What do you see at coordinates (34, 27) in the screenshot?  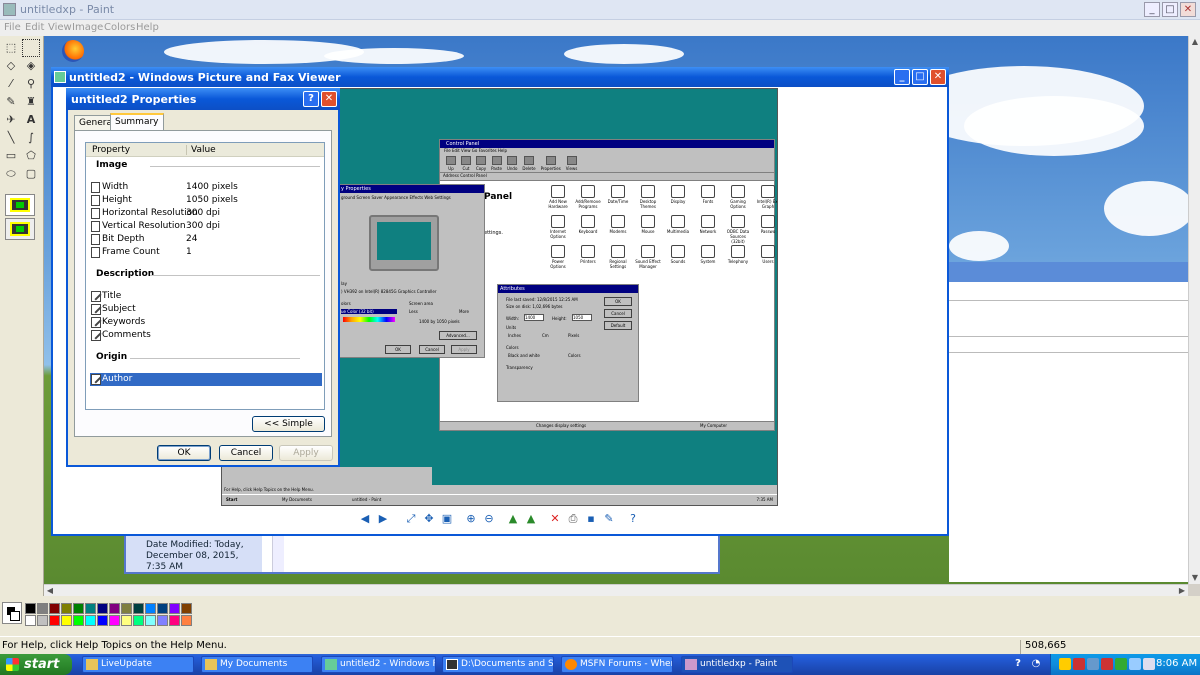 I see `menu-edit: Edit` at bounding box center [34, 27].